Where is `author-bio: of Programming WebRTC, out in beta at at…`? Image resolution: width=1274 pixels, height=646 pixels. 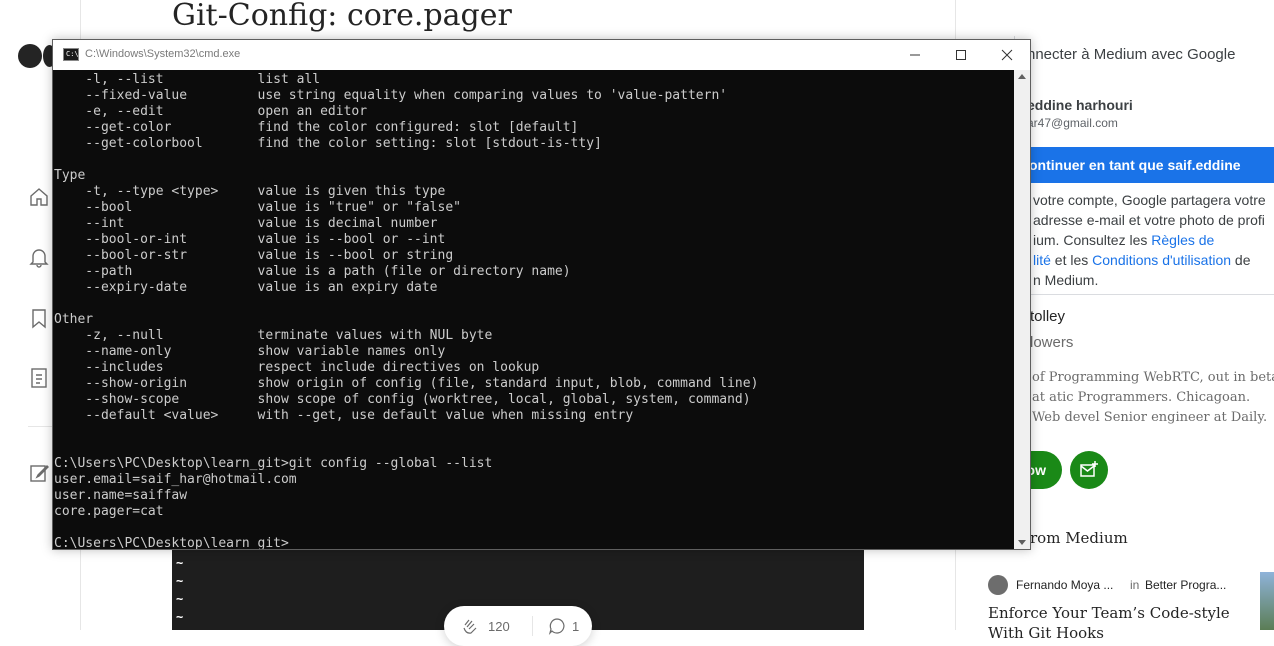
author-bio: of Programming WebRTC, out in beta at at… is located at coordinates (1153, 397).